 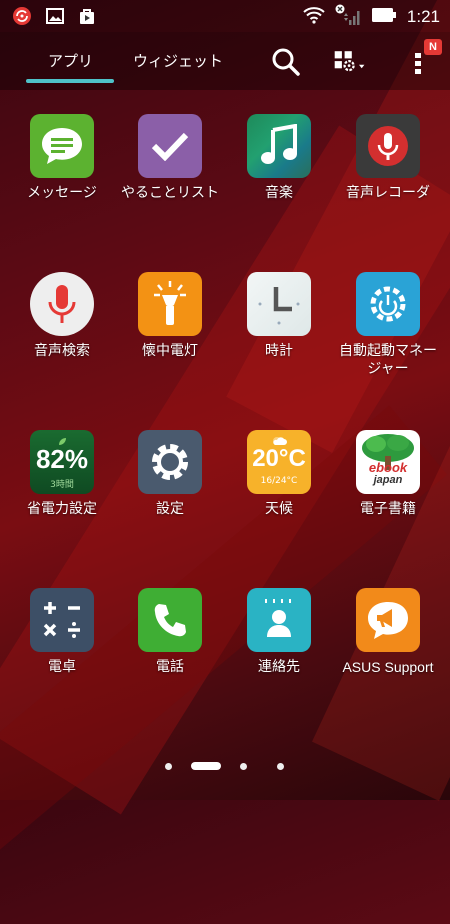 I want to click on app-clock: 時計, so click(x=279, y=316).